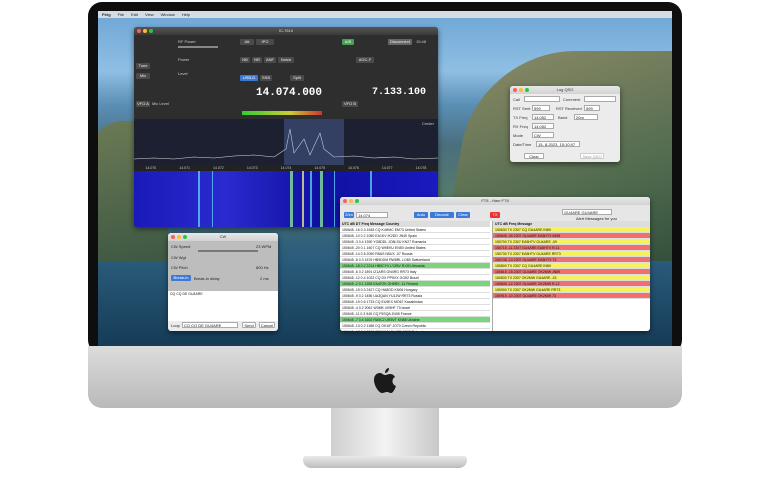  Describe the element at coordinates (257, 60) in the screenshot. I see `nr-button: NR` at that location.